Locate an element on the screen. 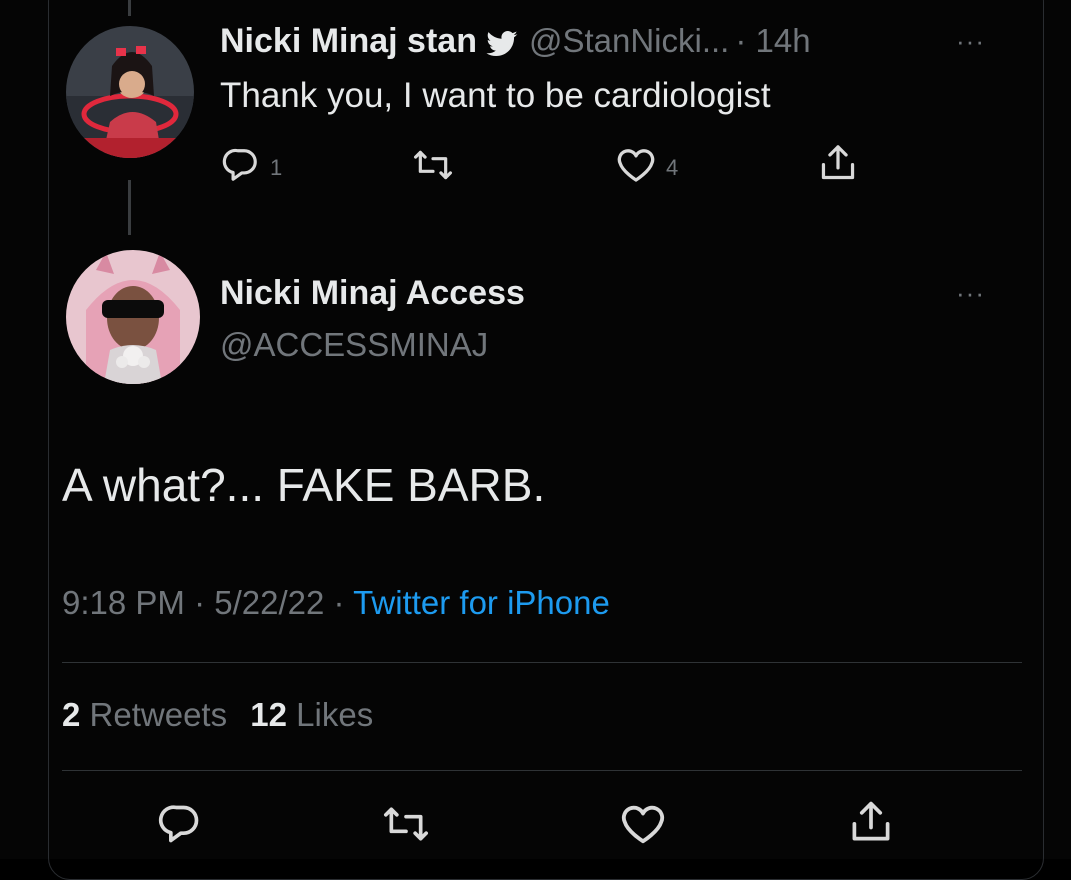 This screenshot has height=880, width=1071. reply-author-avatar is located at coordinates (130, 92).